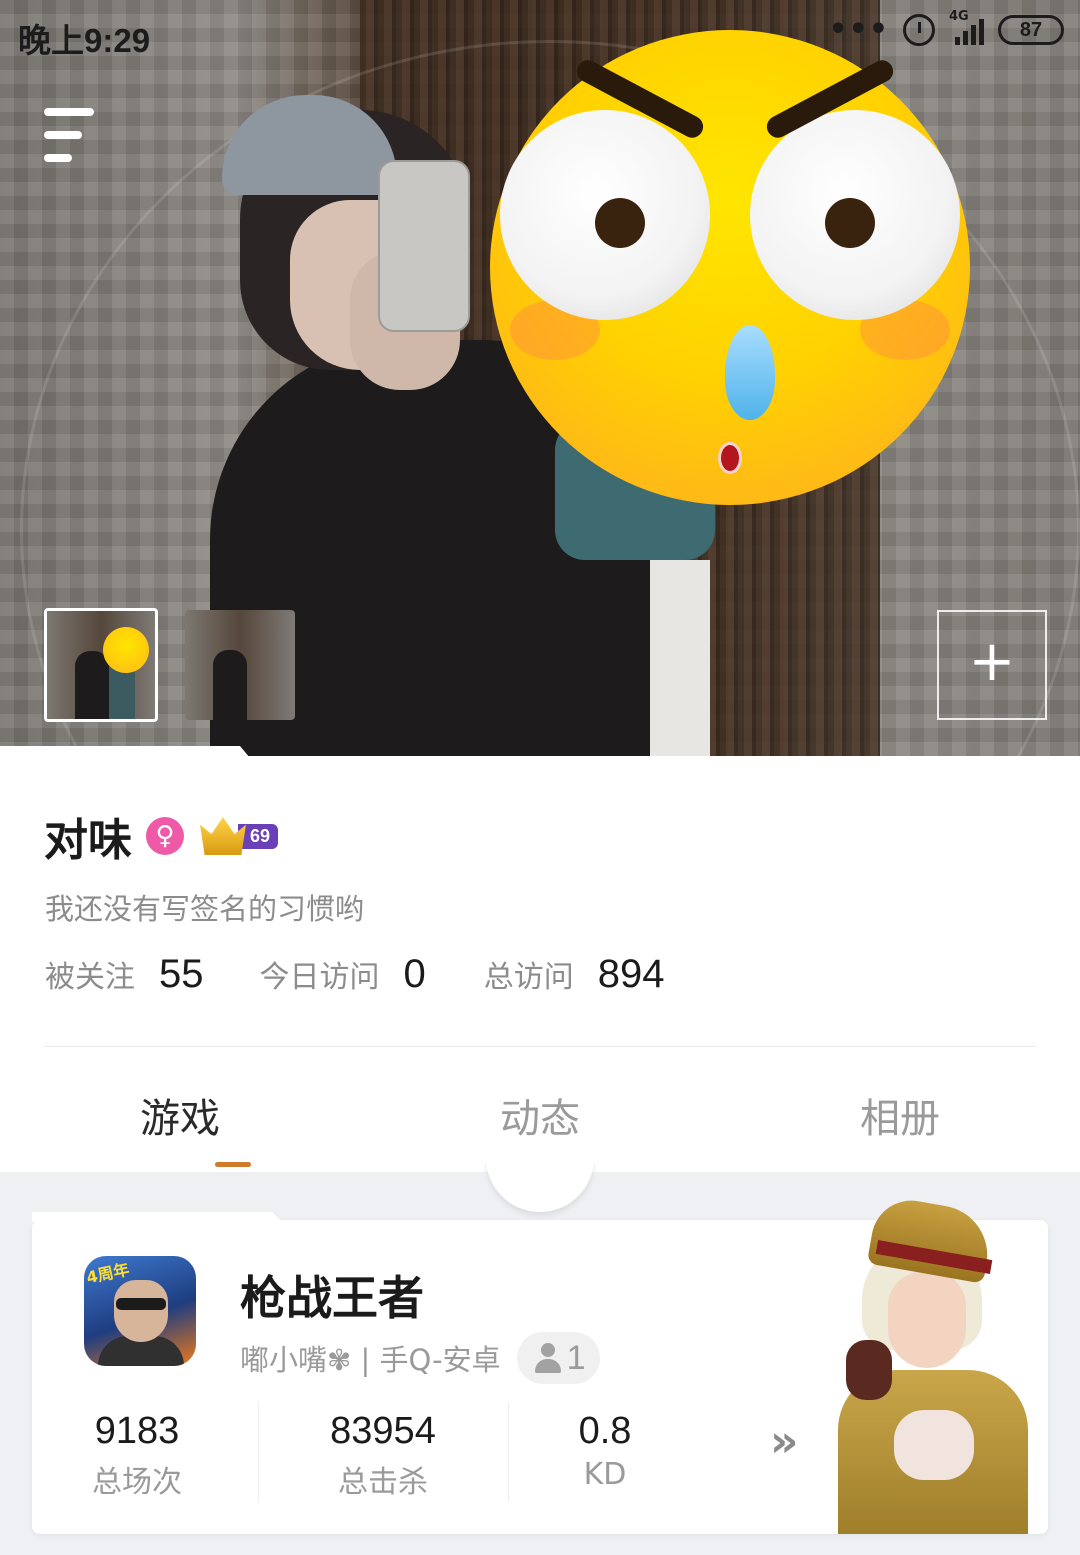 Image resolution: width=1080 pixels, height=1555 pixels. What do you see at coordinates (540, 35) in the screenshot?
I see `status-bar: 晚上9:29 ••• 4G 87` at bounding box center [540, 35].